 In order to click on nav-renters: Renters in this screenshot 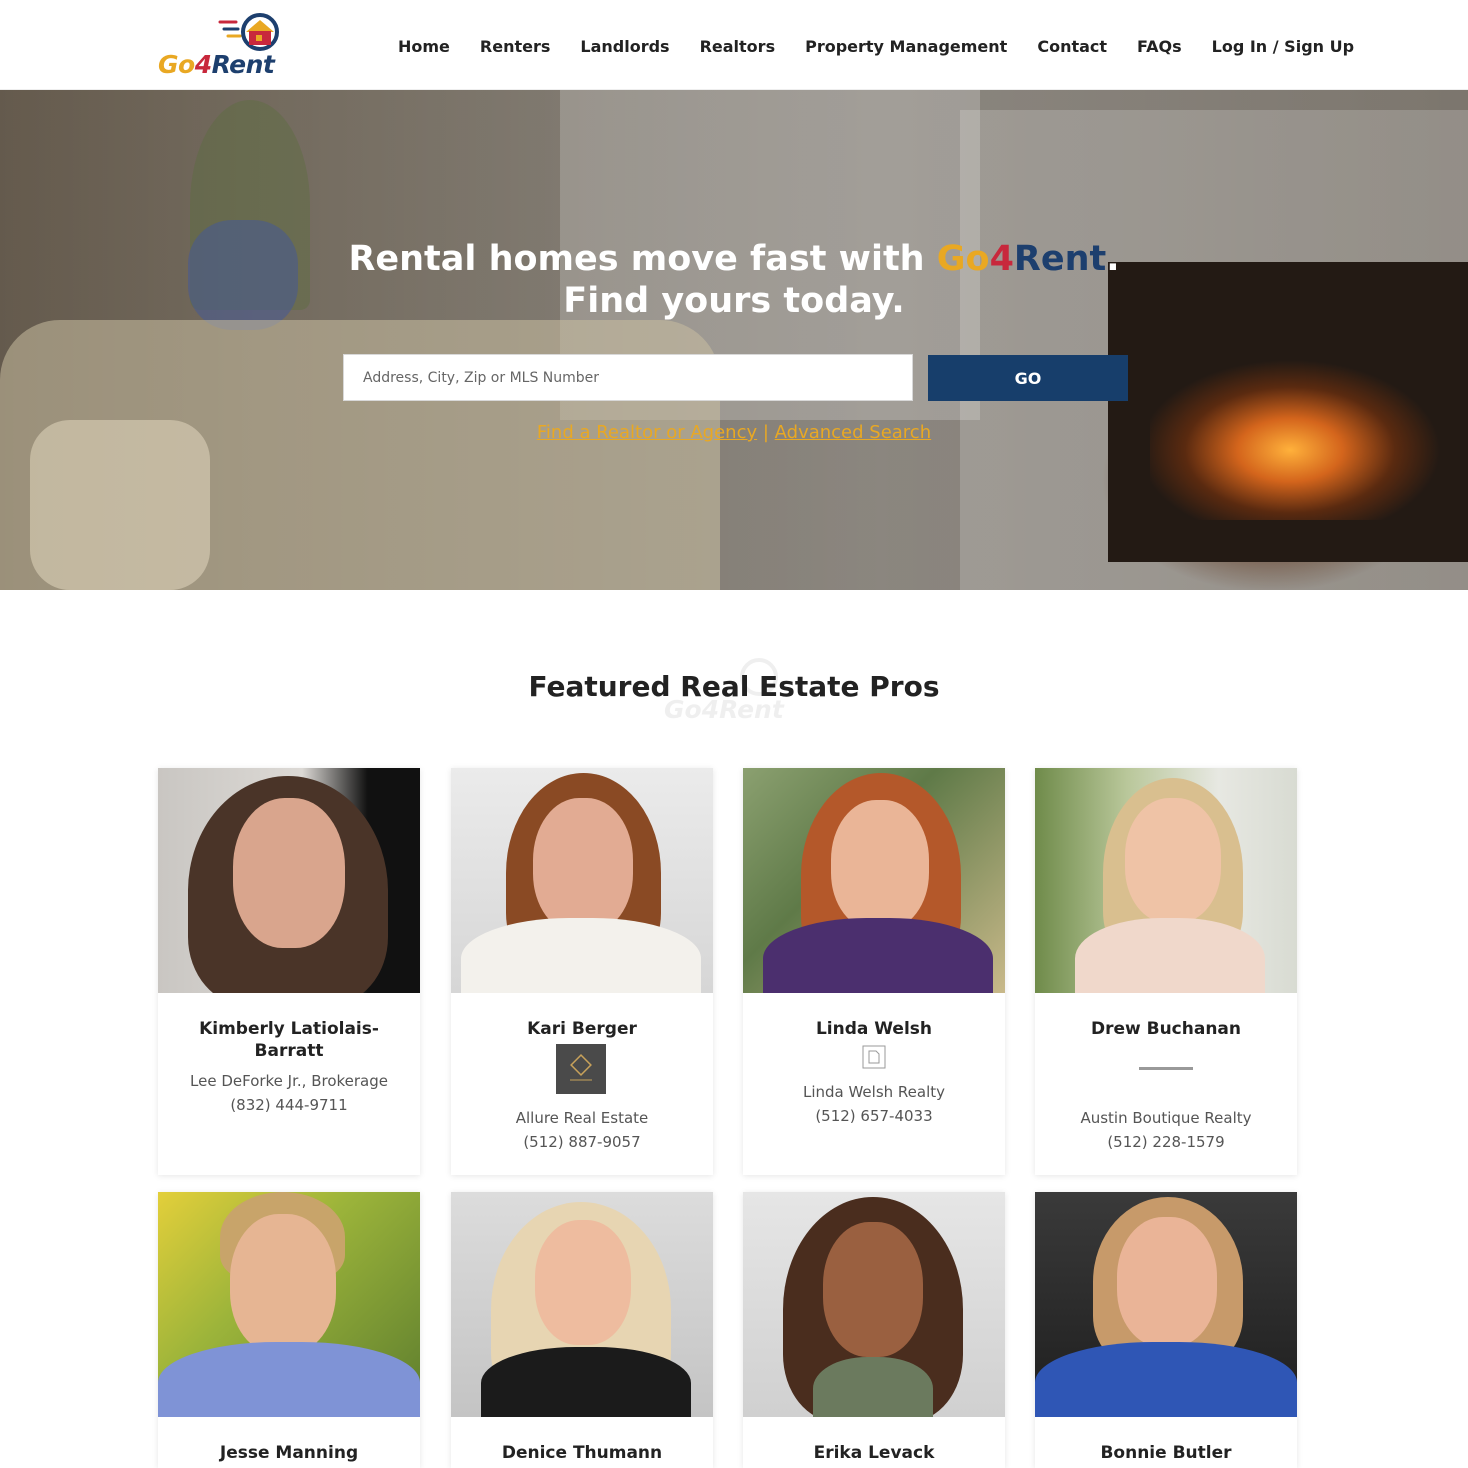, I will do `click(515, 46)`.